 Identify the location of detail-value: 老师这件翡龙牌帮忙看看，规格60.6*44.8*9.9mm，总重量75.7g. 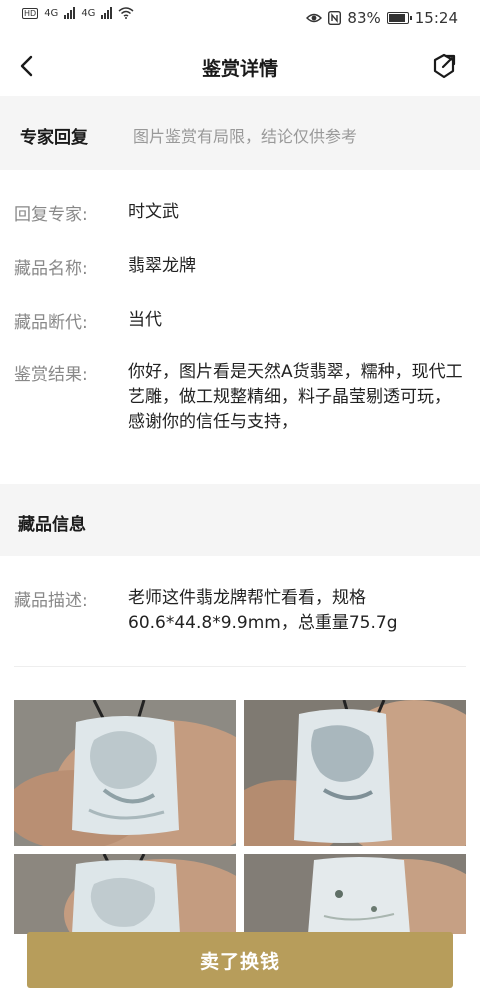
(263, 610).